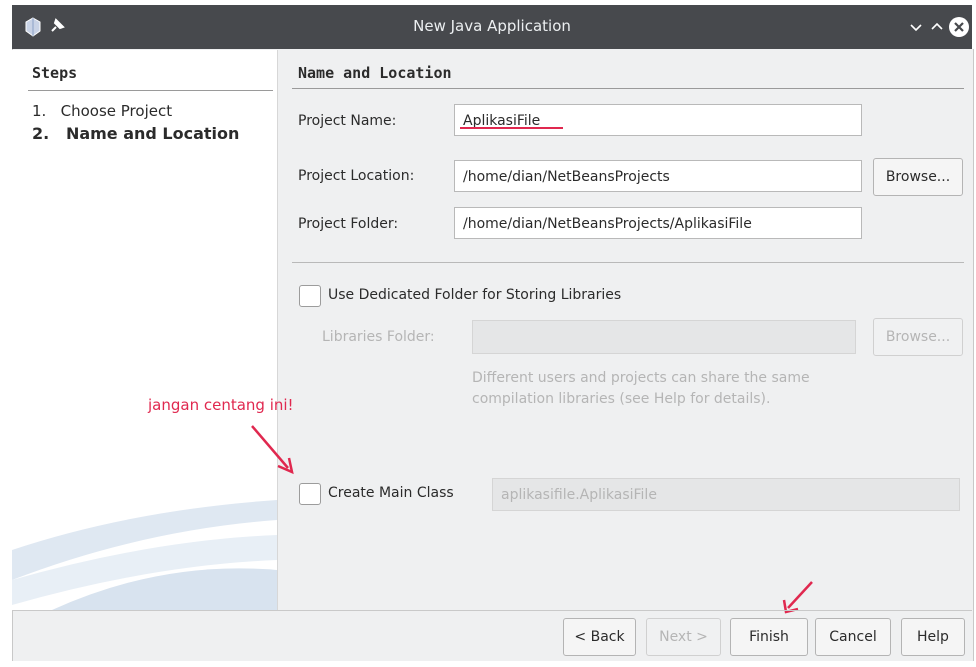  I want to click on step-item-choose-project: 1. Choose Project, so click(102, 111).